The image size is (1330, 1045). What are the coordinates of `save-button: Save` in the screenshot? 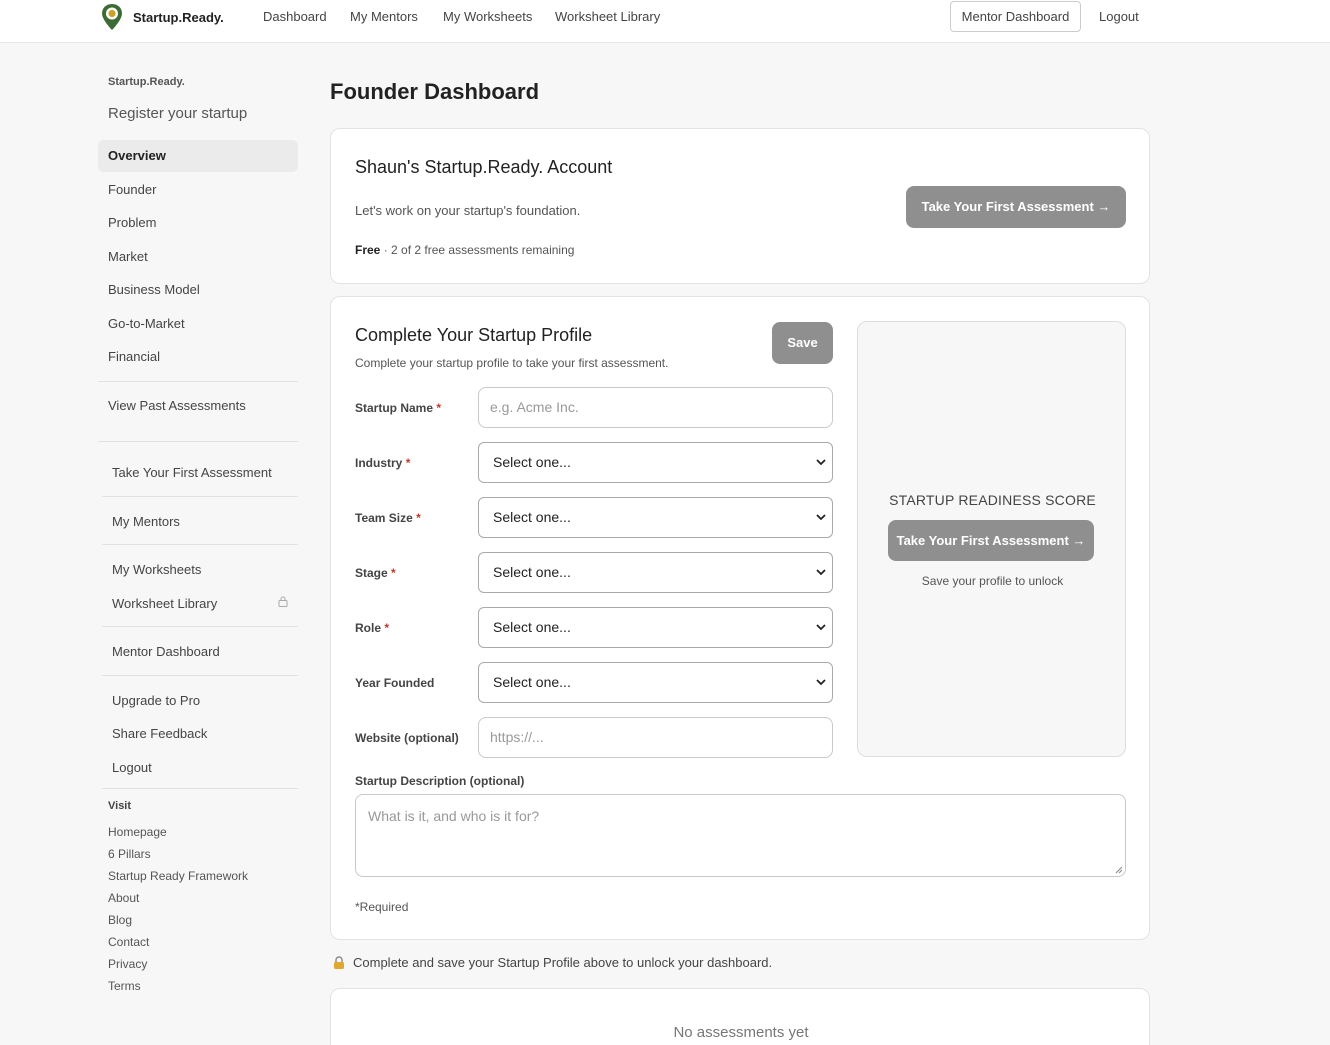 It's located at (802, 343).